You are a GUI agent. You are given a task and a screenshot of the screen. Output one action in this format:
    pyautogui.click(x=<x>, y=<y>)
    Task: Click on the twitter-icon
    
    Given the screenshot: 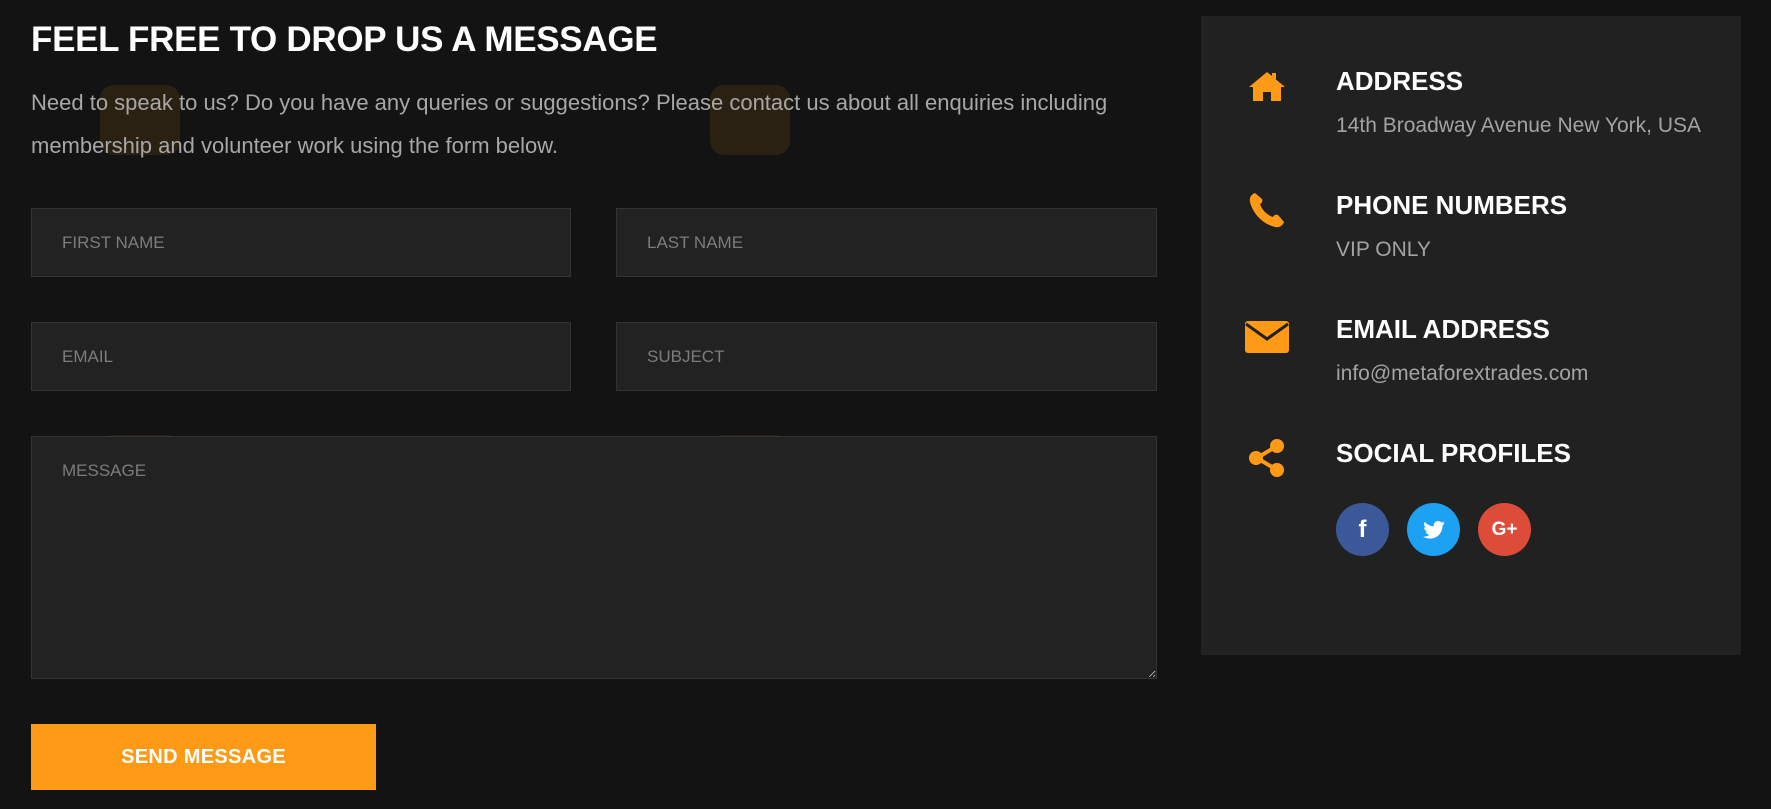 What is the action you would take?
    pyautogui.click(x=1433, y=529)
    